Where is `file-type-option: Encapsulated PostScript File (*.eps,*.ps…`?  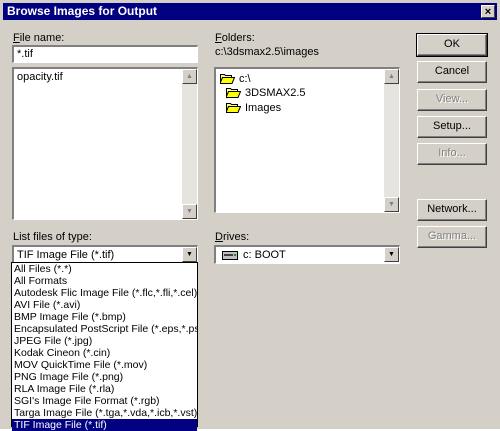 file-type-option: Encapsulated PostScript File (*.eps,*.ps… is located at coordinates (104, 329).